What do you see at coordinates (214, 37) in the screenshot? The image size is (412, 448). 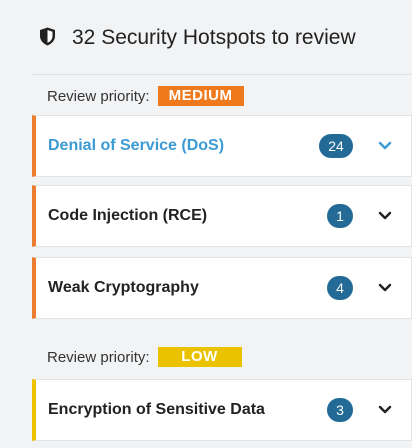 I see `hotspots-count-title: 32 Security Hotspots to review` at bounding box center [214, 37].